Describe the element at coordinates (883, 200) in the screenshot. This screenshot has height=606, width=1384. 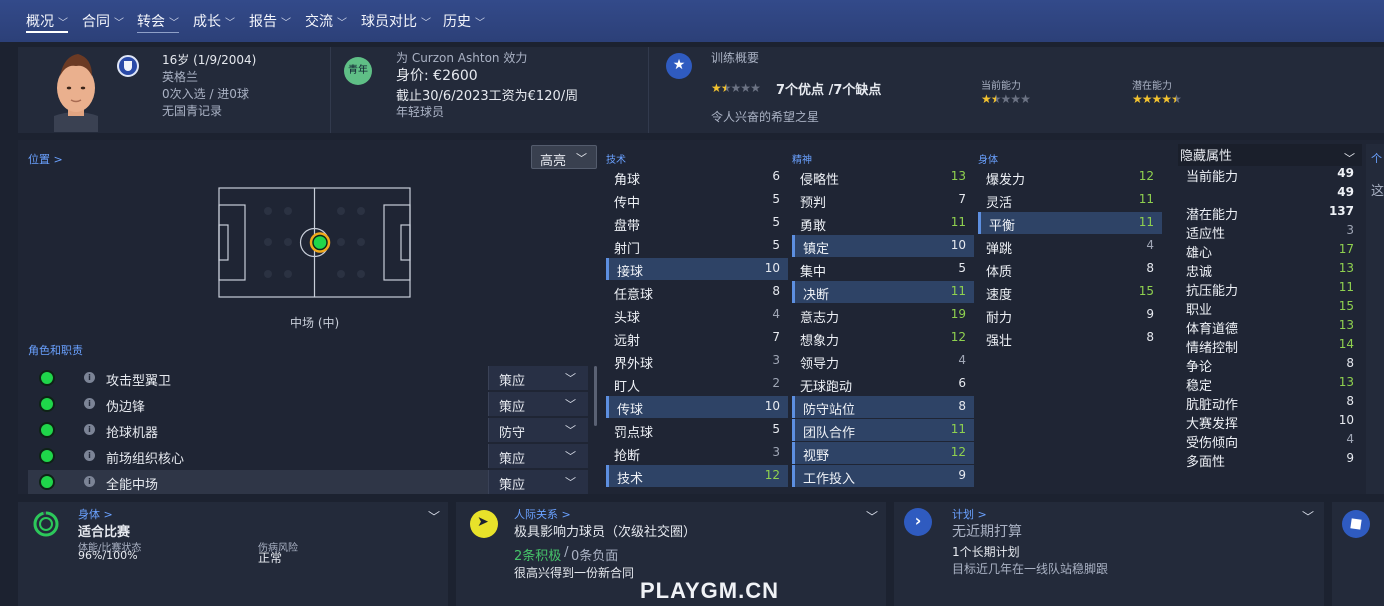
I see `attribute-row: 预判 7` at that location.